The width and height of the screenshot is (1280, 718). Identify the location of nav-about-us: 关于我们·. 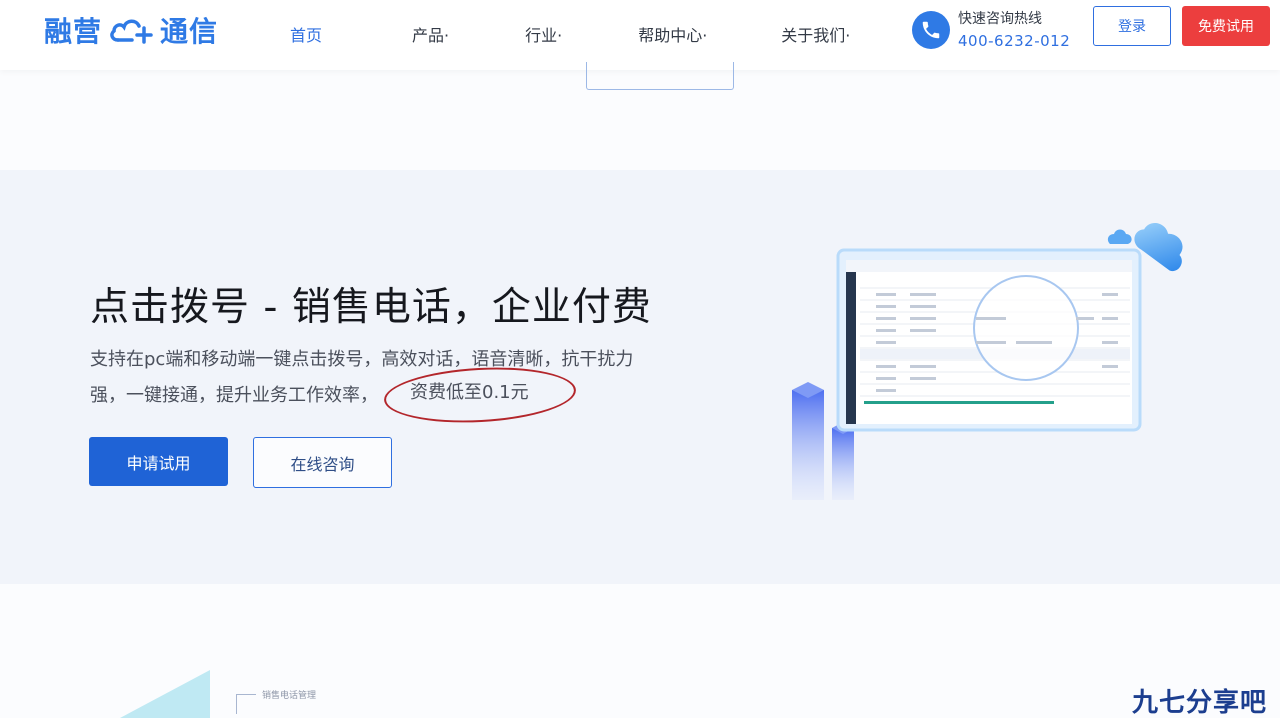
(815, 34).